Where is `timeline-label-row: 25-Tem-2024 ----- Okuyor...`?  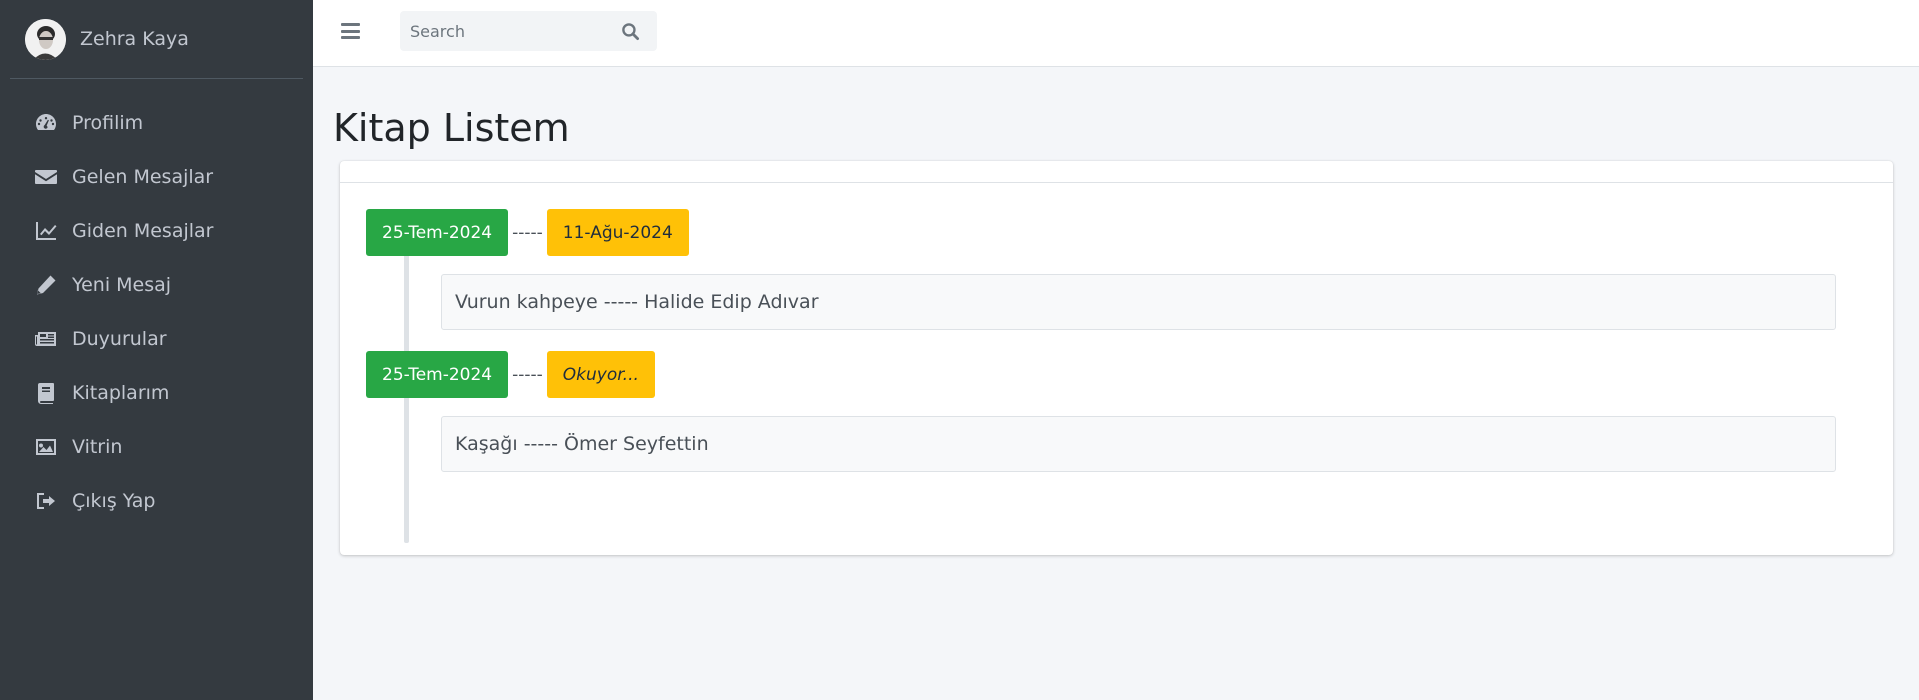 timeline-label-row: 25-Tem-2024 ----- Okuyor... is located at coordinates (510, 374).